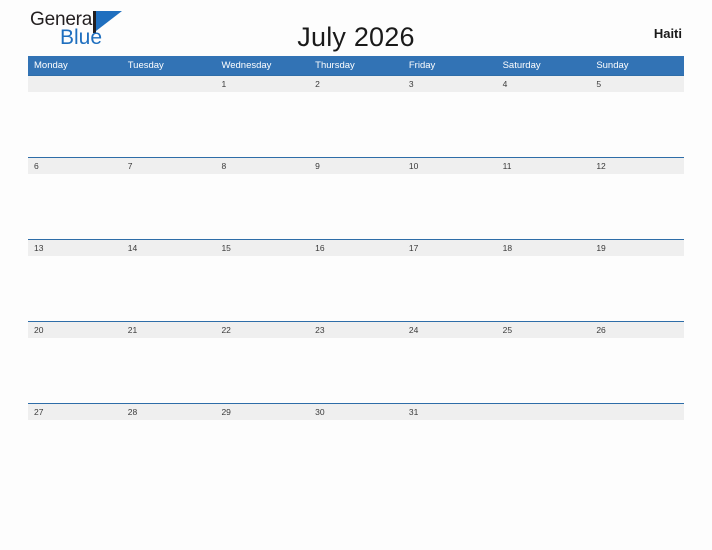 The image size is (712, 550). Describe the element at coordinates (356, 37) in the screenshot. I see `page-title: July 2026` at that location.